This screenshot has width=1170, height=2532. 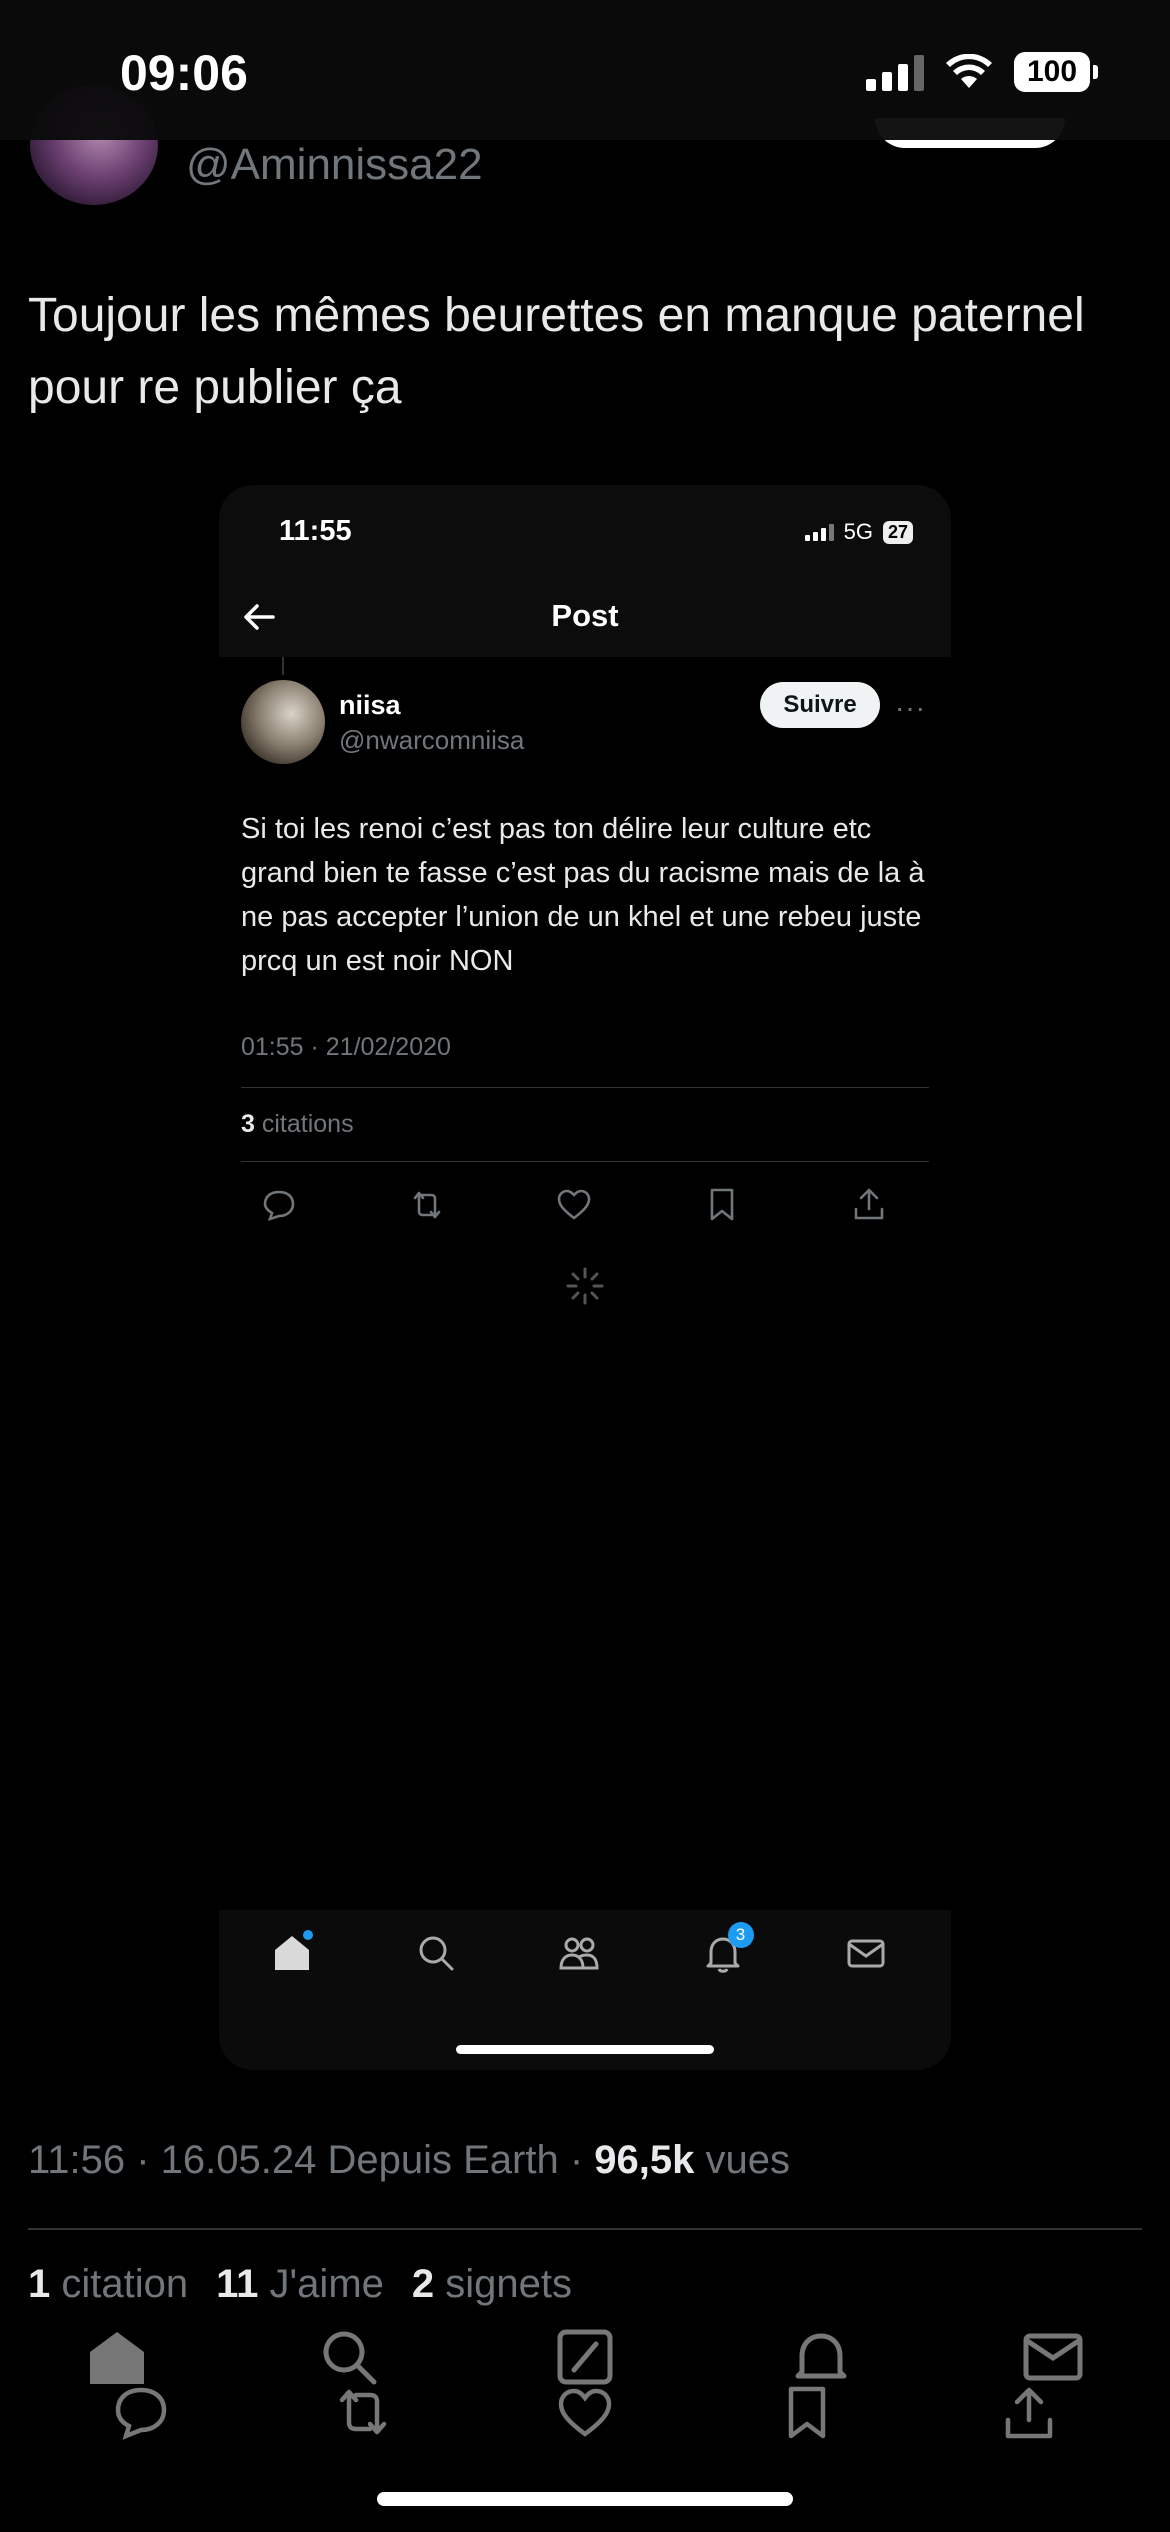 What do you see at coordinates (821, 2357) in the screenshot?
I see `tab-notifications-icon` at bounding box center [821, 2357].